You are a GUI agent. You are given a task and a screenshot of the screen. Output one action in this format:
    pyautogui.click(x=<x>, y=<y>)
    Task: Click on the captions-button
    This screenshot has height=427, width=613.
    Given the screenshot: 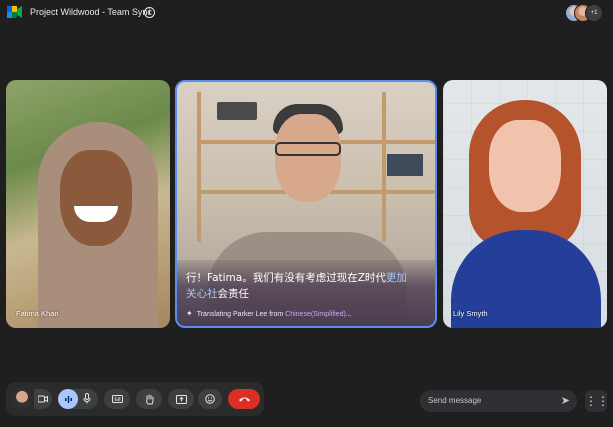 What is the action you would take?
    pyautogui.click(x=117, y=399)
    